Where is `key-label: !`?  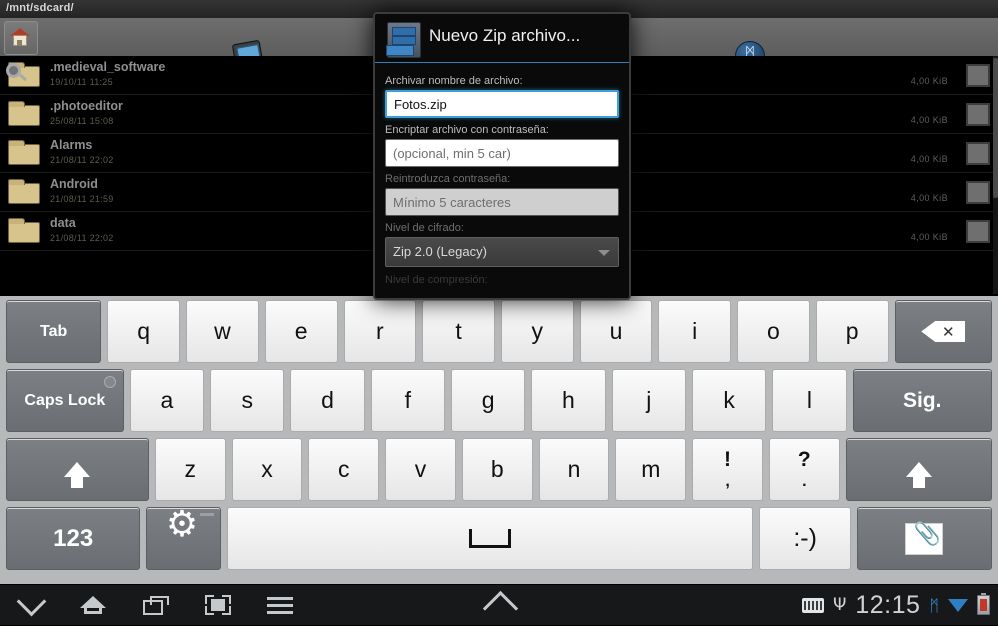
key-label: ! is located at coordinates (728, 459).